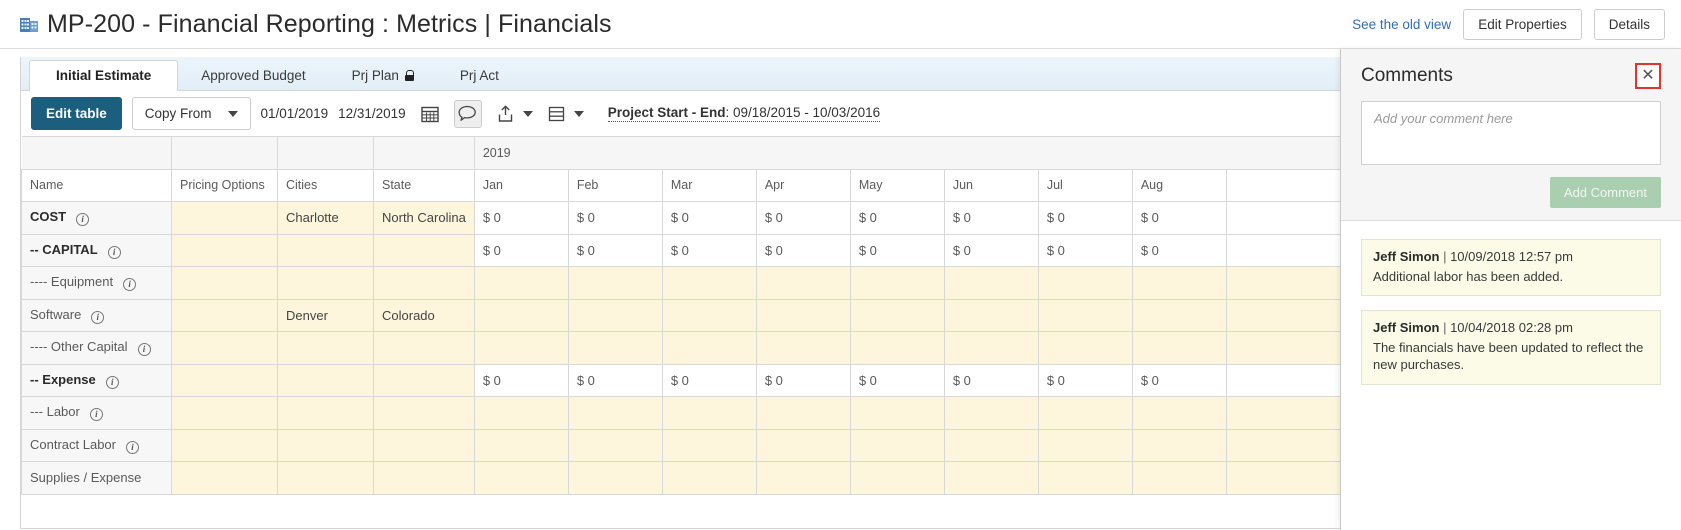  Describe the element at coordinates (1286, 185) in the screenshot. I see `col-header-overflow` at that location.